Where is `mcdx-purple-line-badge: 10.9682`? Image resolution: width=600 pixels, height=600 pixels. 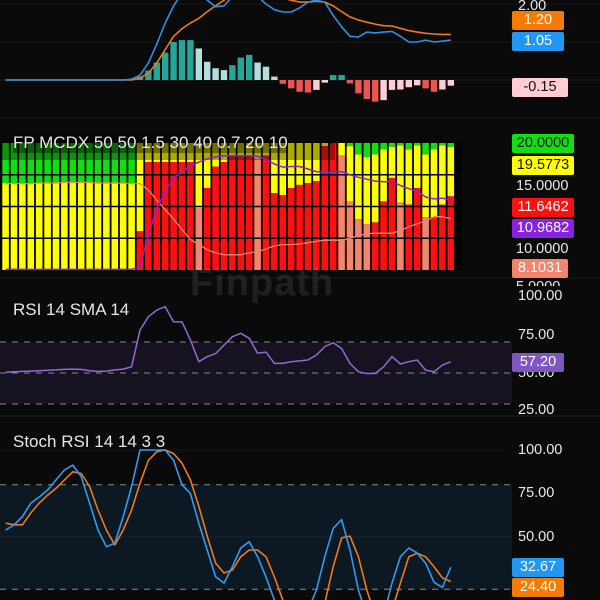
mcdx-purple-line-badge: 10.9682 is located at coordinates (543, 228).